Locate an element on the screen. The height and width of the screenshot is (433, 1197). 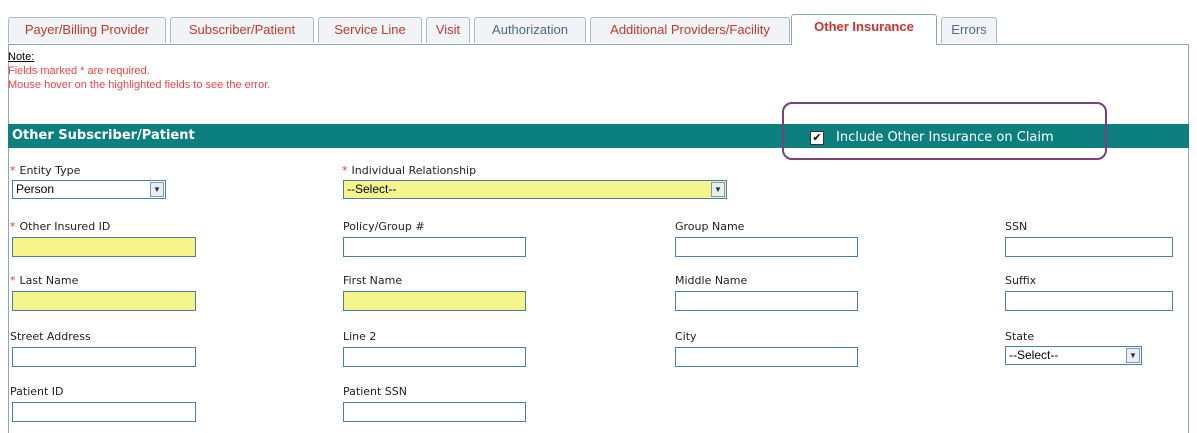
tab-visit: Visit is located at coordinates (448, 30).